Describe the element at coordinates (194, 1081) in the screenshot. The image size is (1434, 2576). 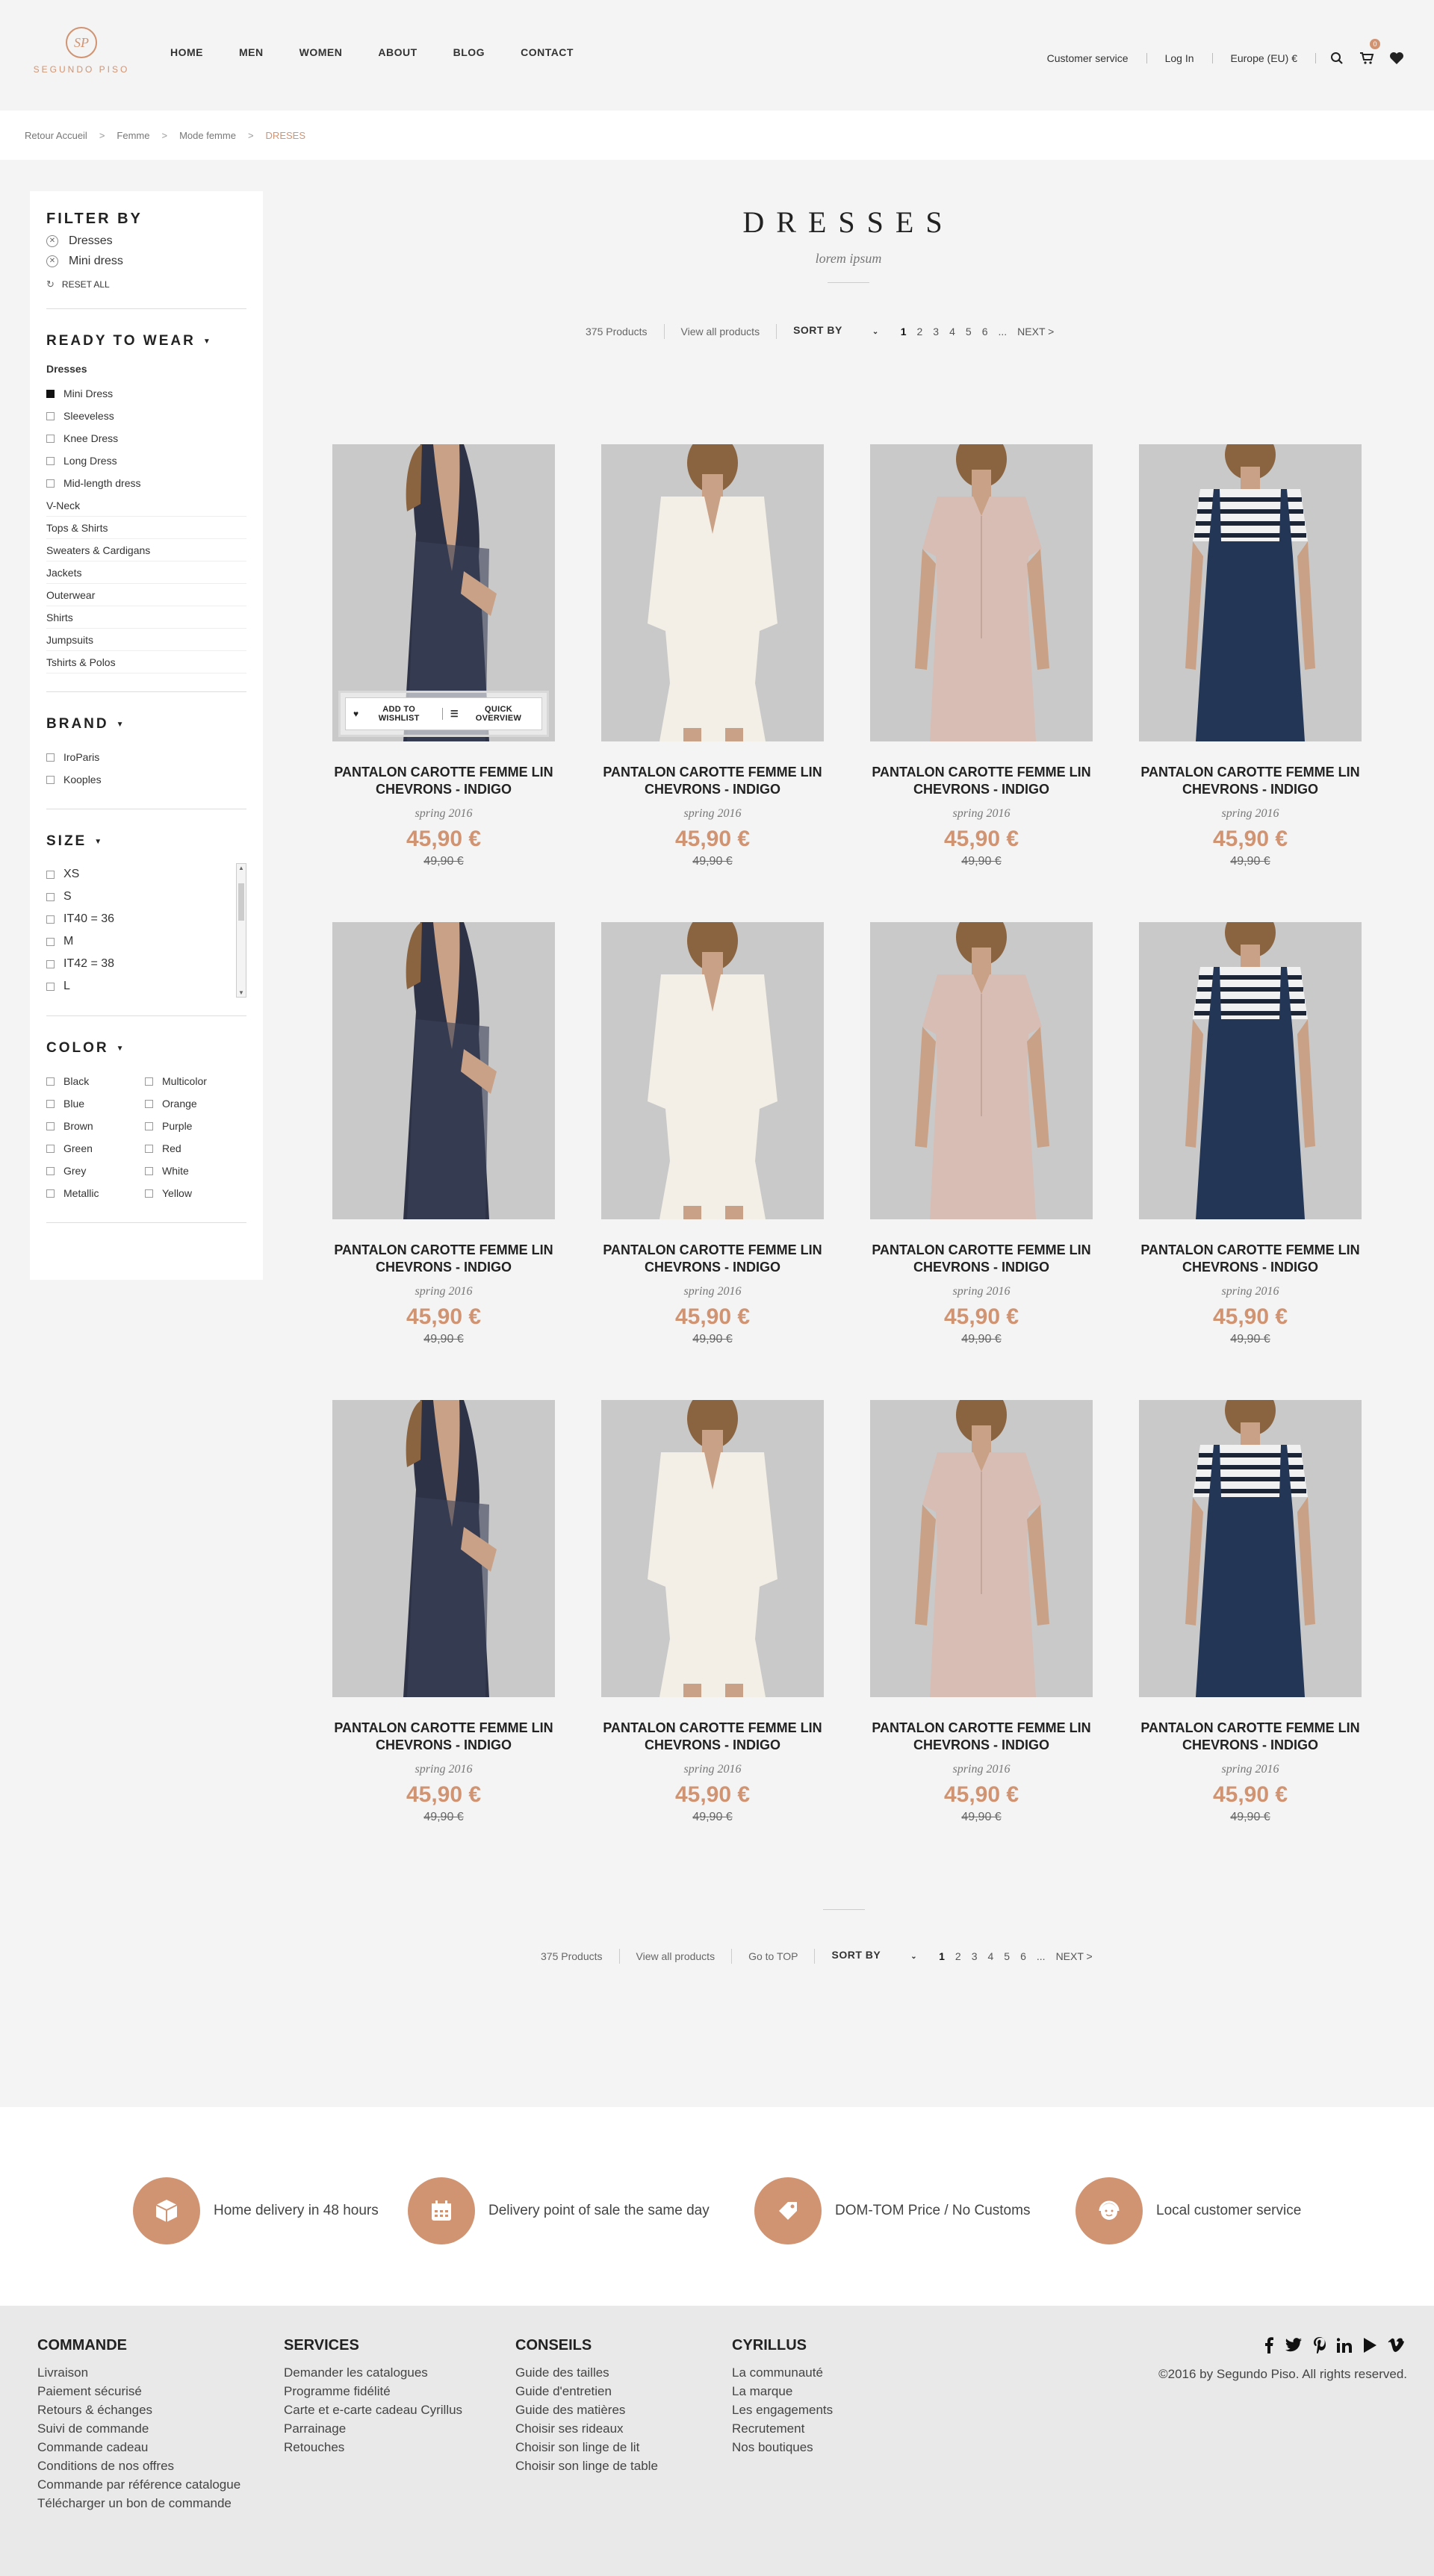
I see `checkbox-color: Multicolor` at that location.